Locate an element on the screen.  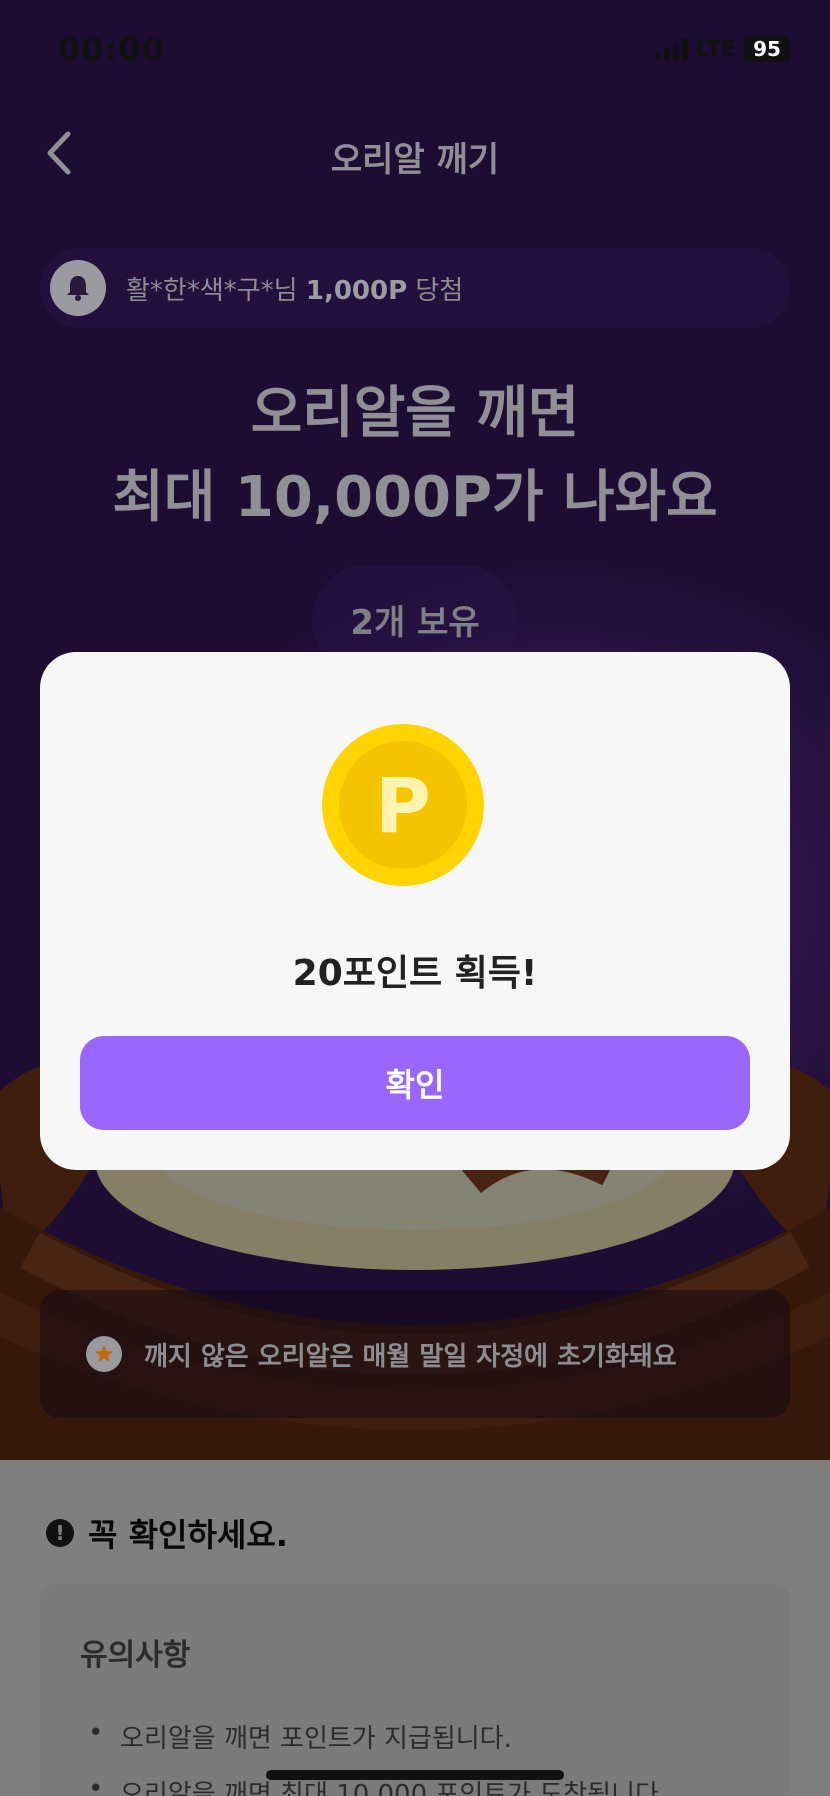
ticker-text: 활*한*색*구*님 1,000P 당첨 is located at coordinates (295, 290).